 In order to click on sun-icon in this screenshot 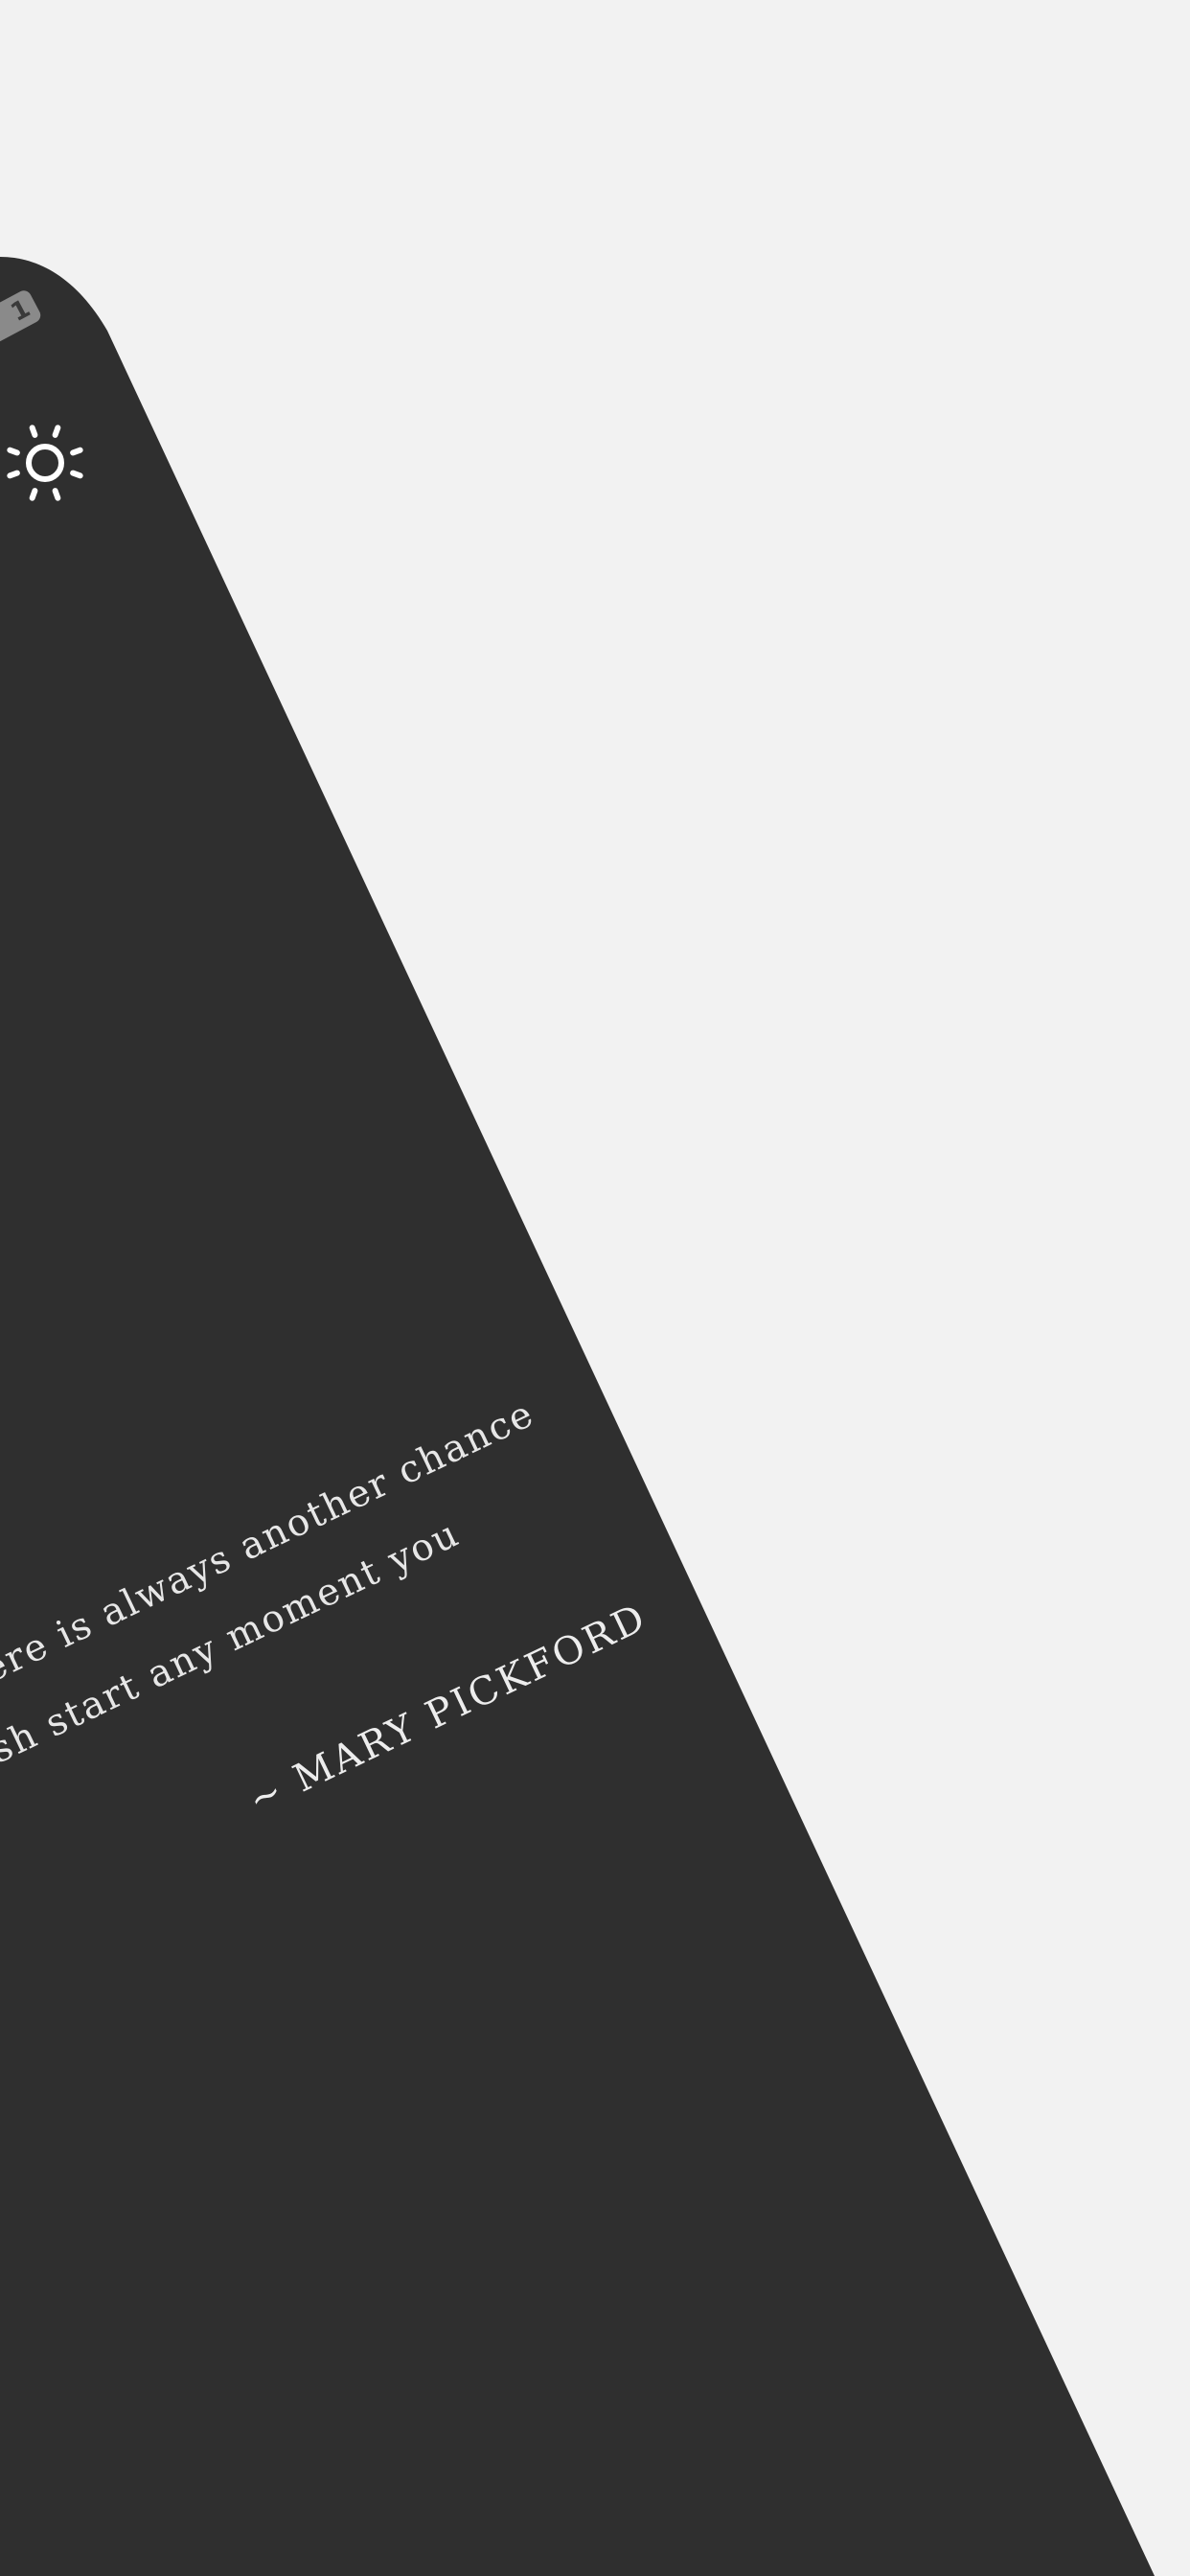, I will do `click(45, 463)`.